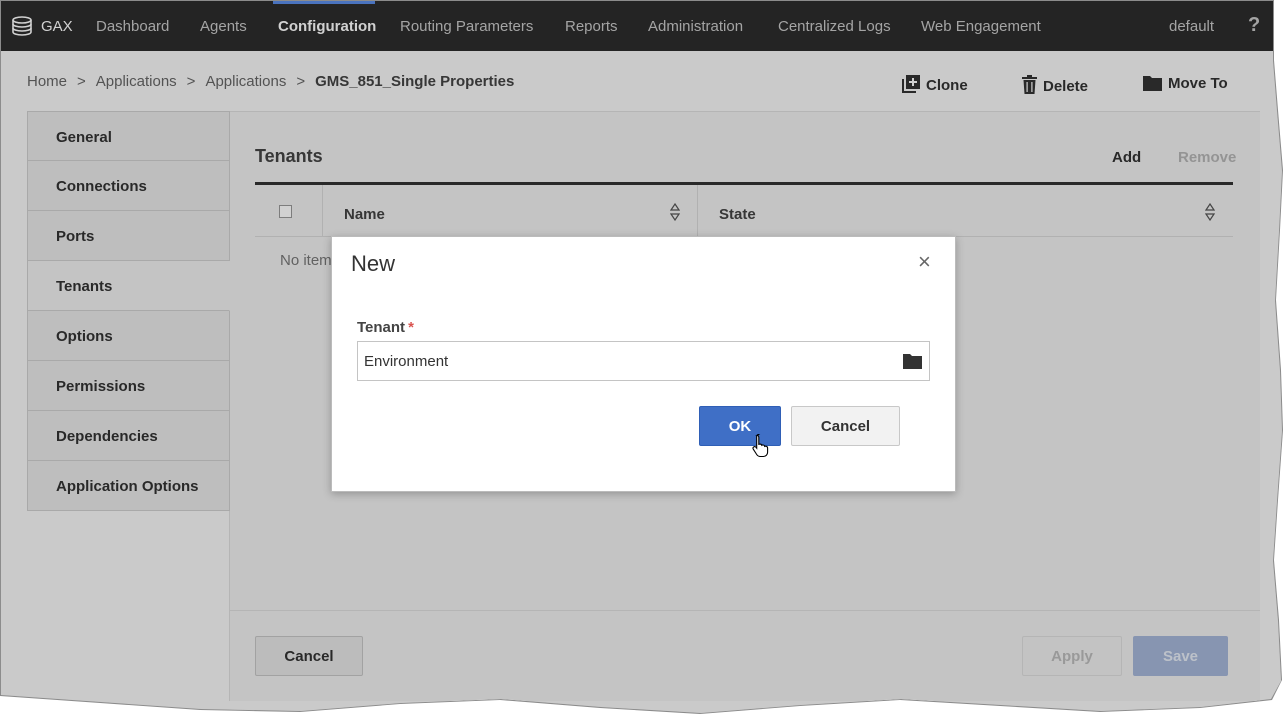  What do you see at coordinates (760, 446) in the screenshot?
I see `hand-cursor-icon` at bounding box center [760, 446].